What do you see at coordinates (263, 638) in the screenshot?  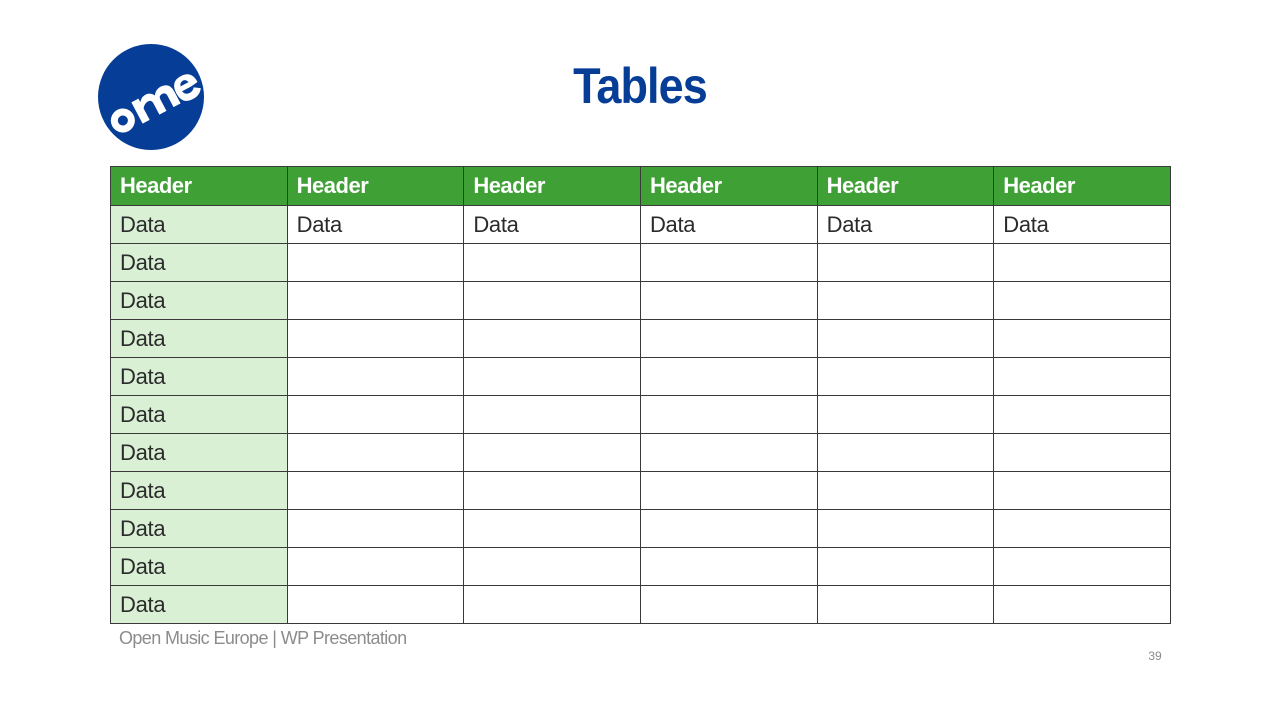 I see `footer-text: Open Music Europe | WP Presentation` at bounding box center [263, 638].